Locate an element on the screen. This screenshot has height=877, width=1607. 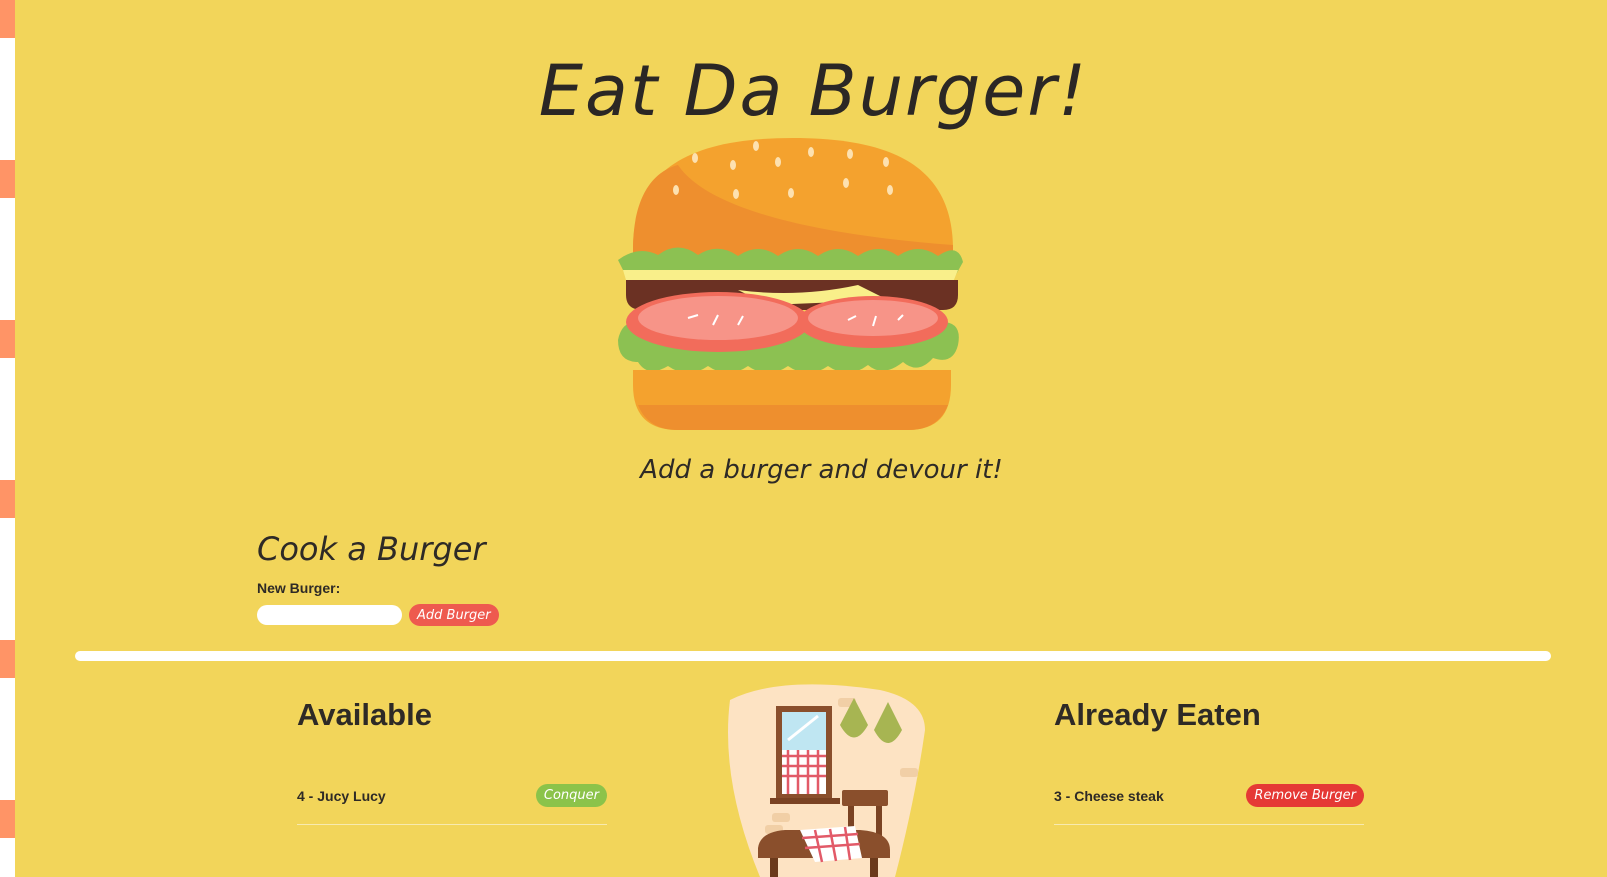
burger-name: 3 - Cheese steak is located at coordinates (1109, 796).